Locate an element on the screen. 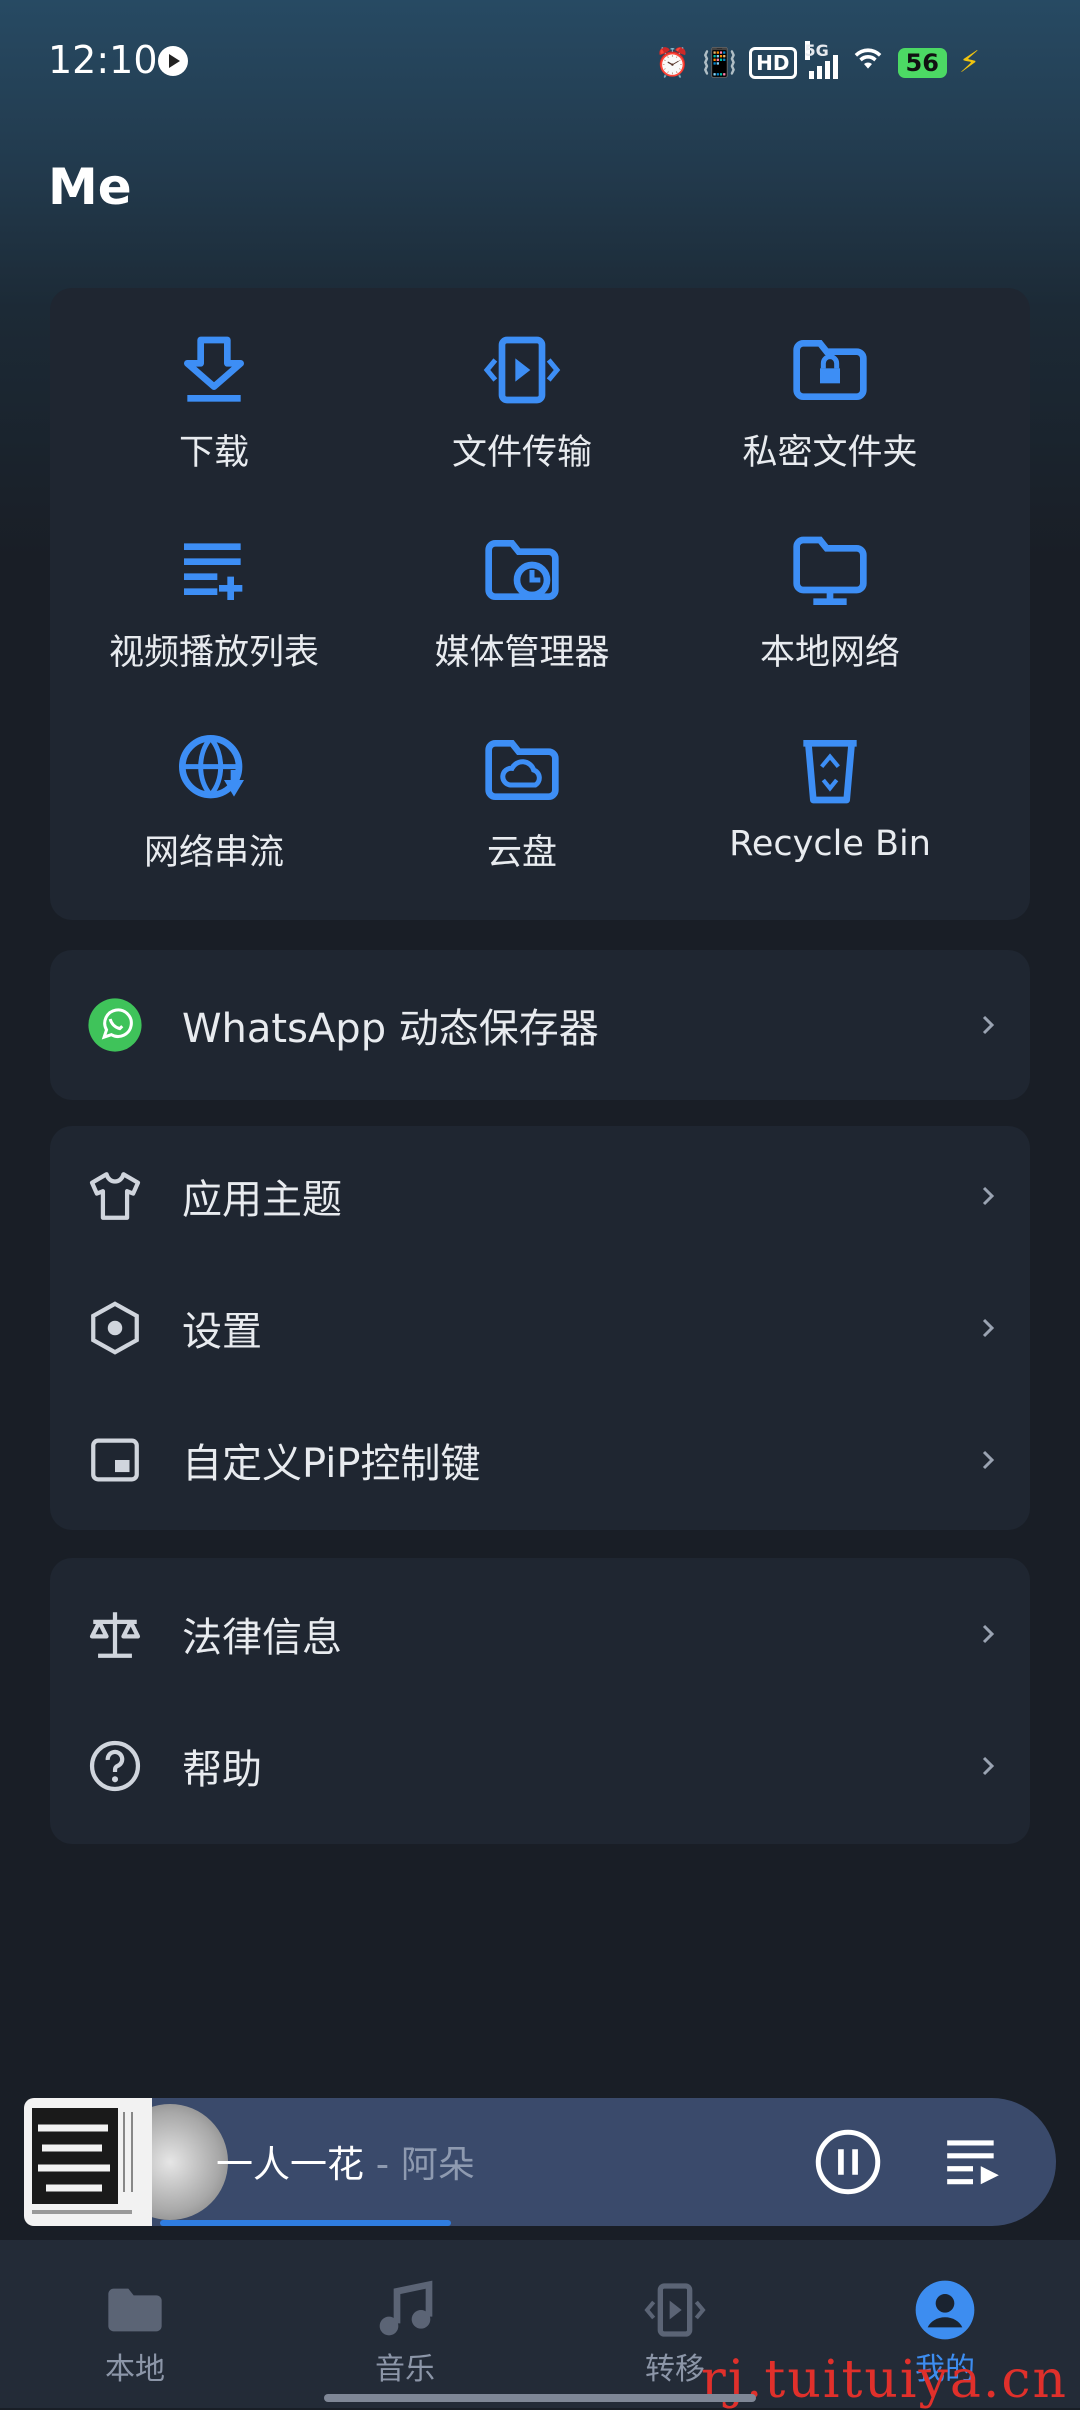 The height and width of the screenshot is (2410, 1080). battery-level: 56 is located at coordinates (922, 62).